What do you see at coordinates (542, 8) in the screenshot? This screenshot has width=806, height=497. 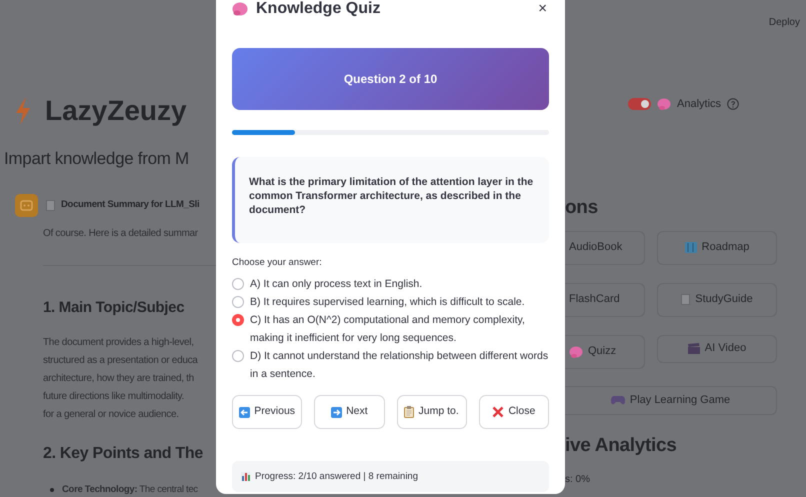 I see `close-button: ×` at bounding box center [542, 8].